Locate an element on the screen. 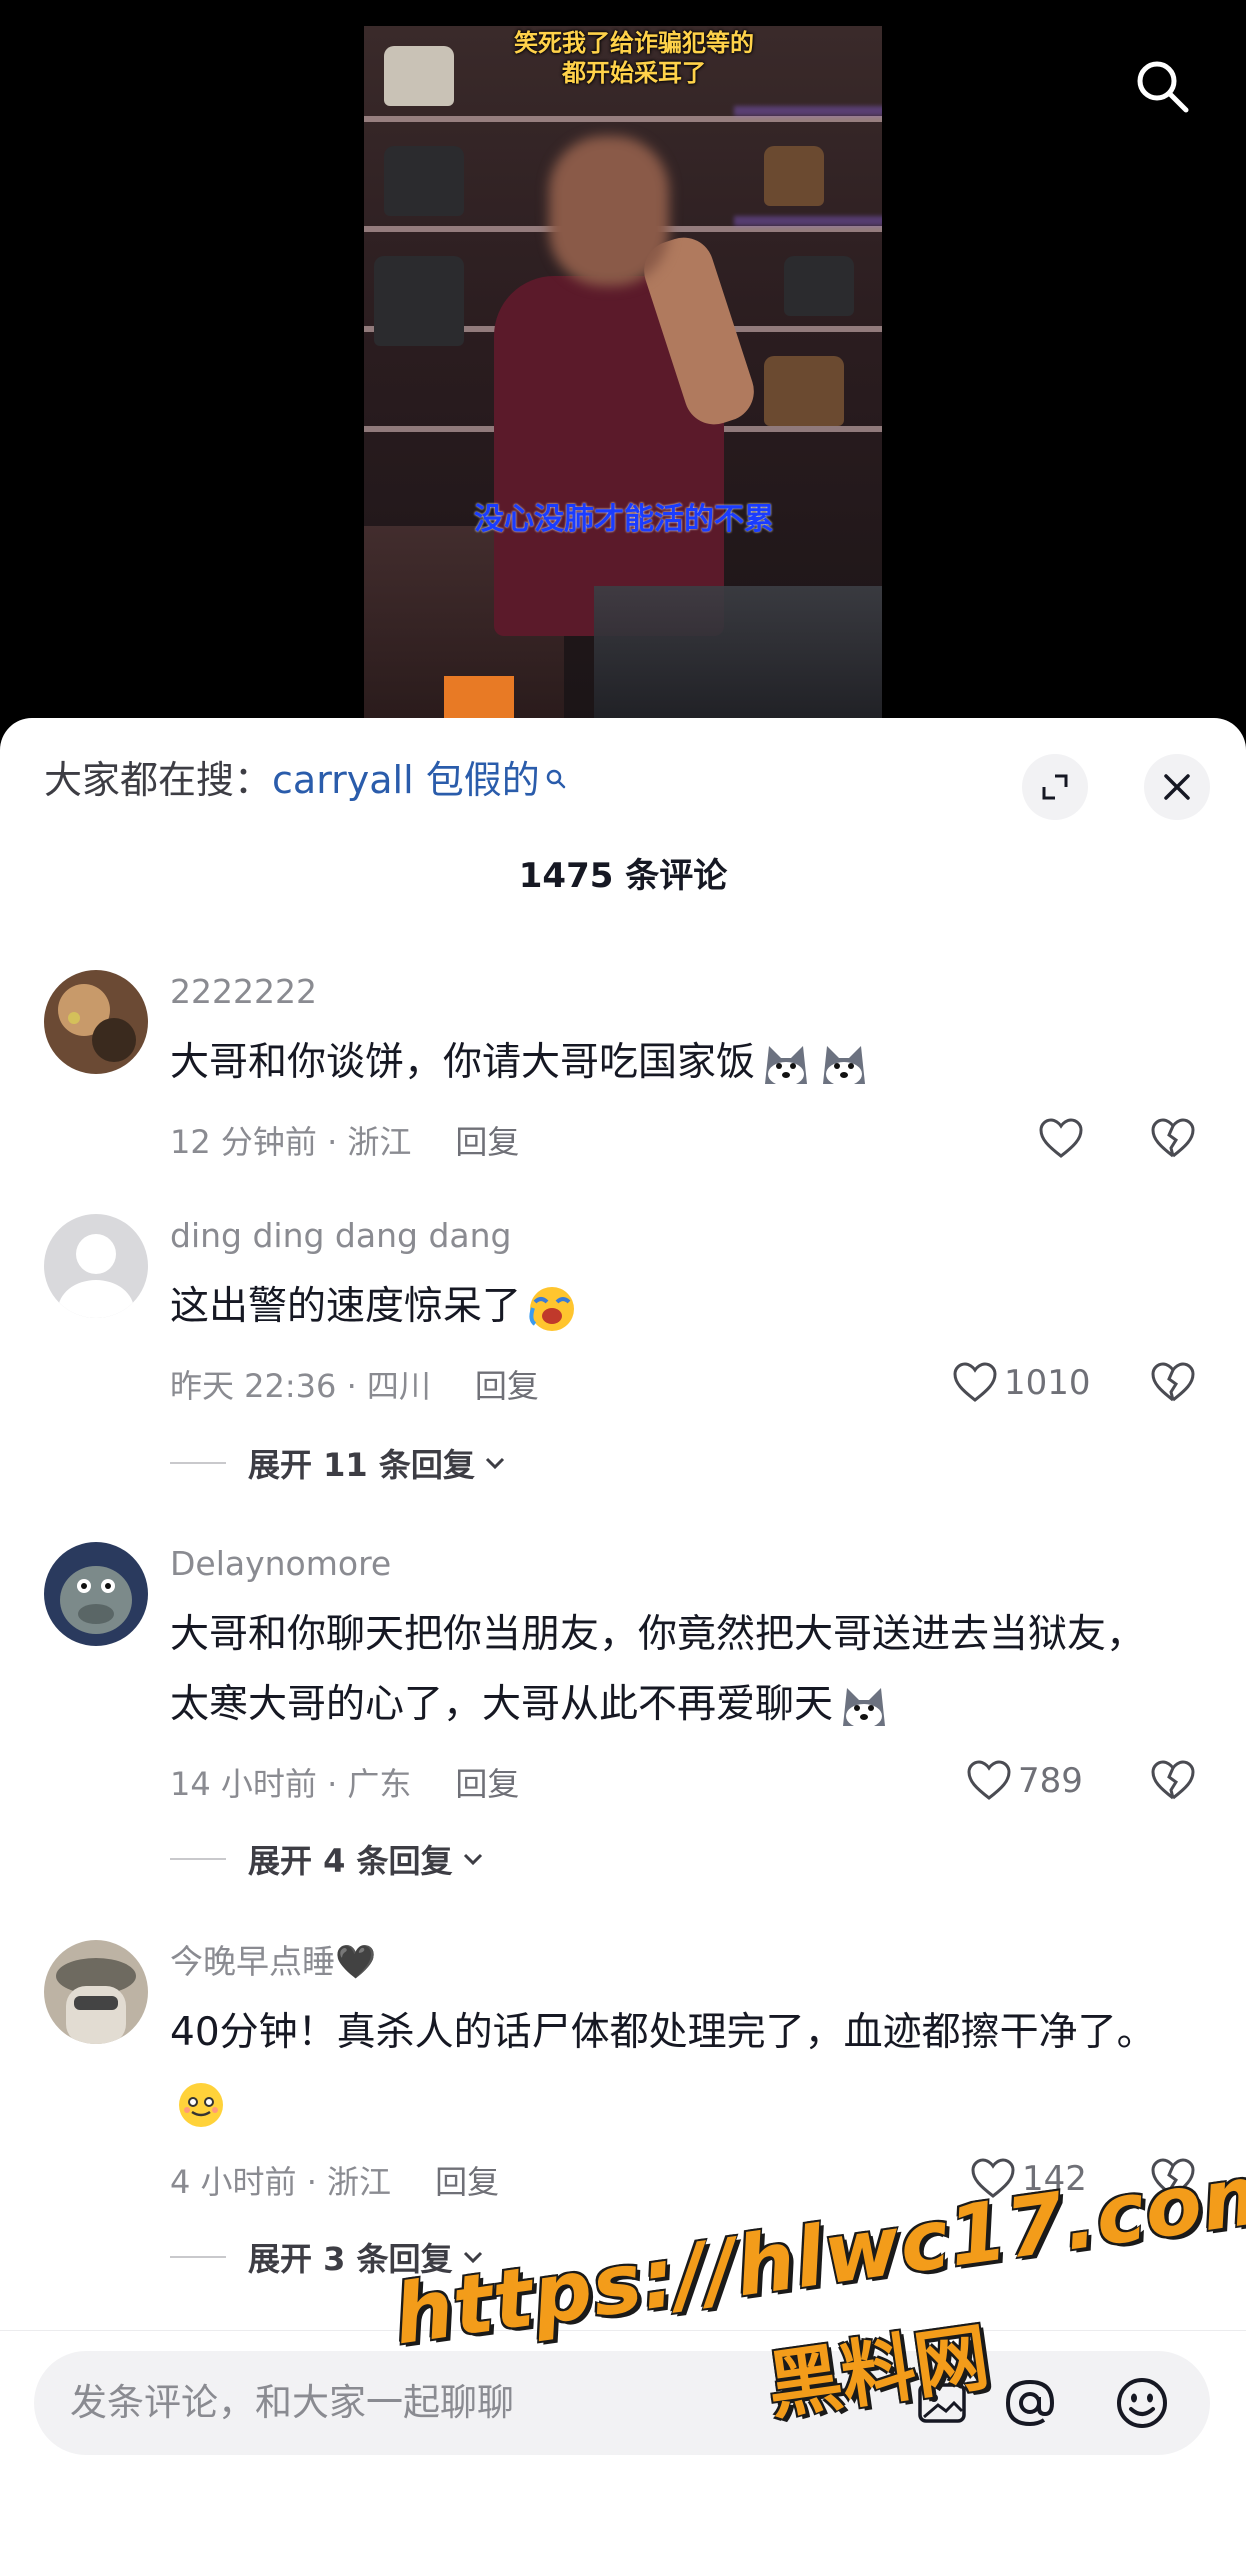 Image resolution: width=1246 pixels, height=2561 pixels. trending-search-prefix: 大家都在搜： is located at coordinates (158, 780).